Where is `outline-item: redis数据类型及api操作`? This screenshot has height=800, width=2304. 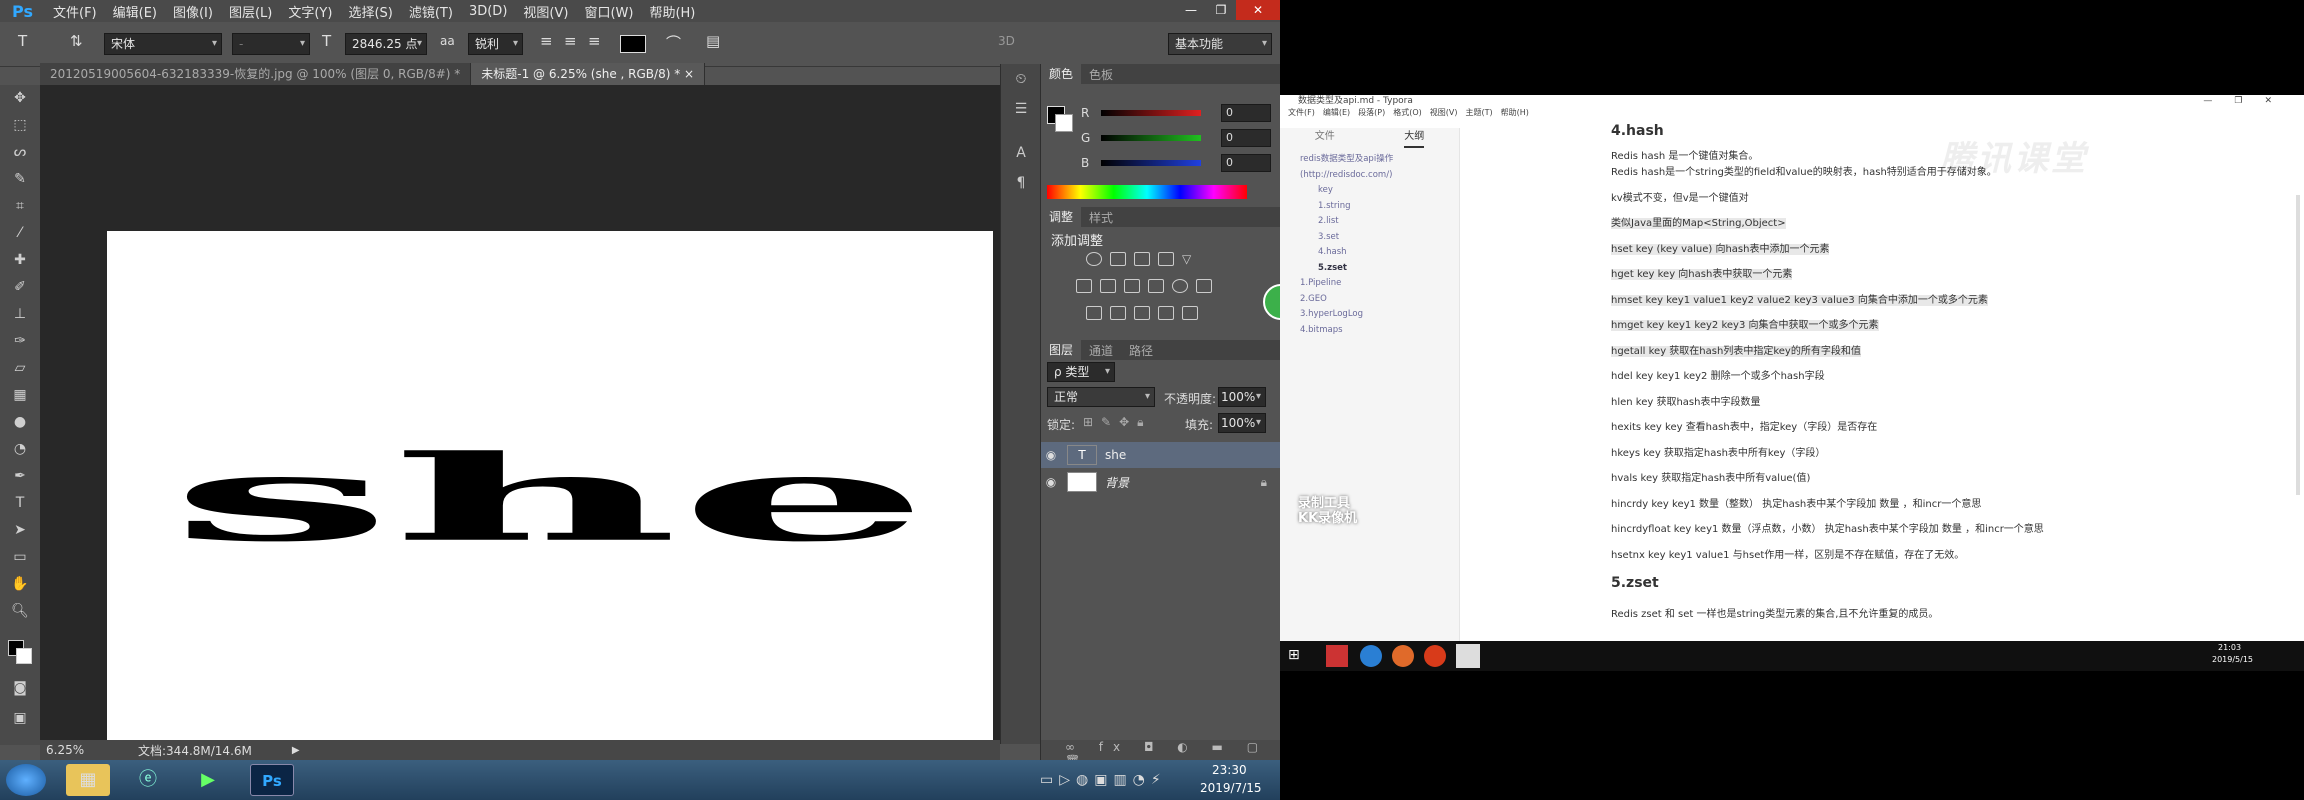 outline-item: redis数据类型及api操作 is located at coordinates (1379, 160).